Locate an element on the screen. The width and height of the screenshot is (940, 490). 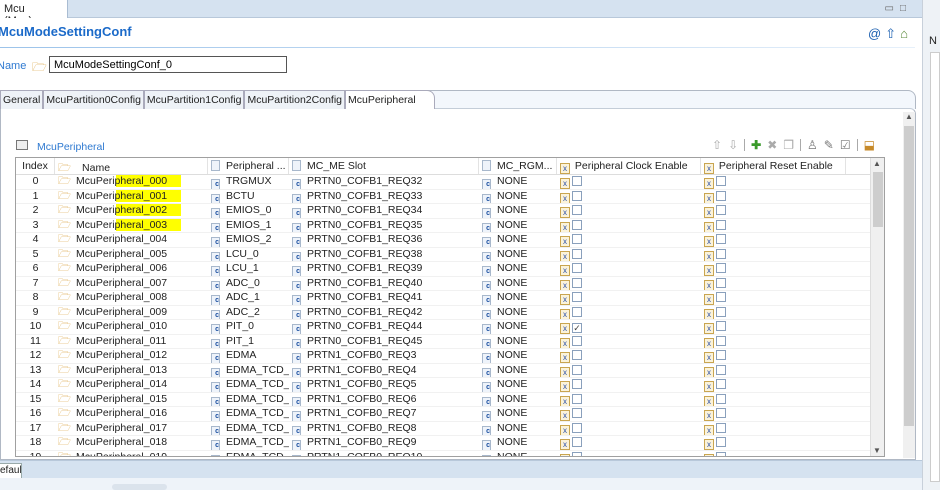
at-icon: @ is located at coordinates (876, 33).